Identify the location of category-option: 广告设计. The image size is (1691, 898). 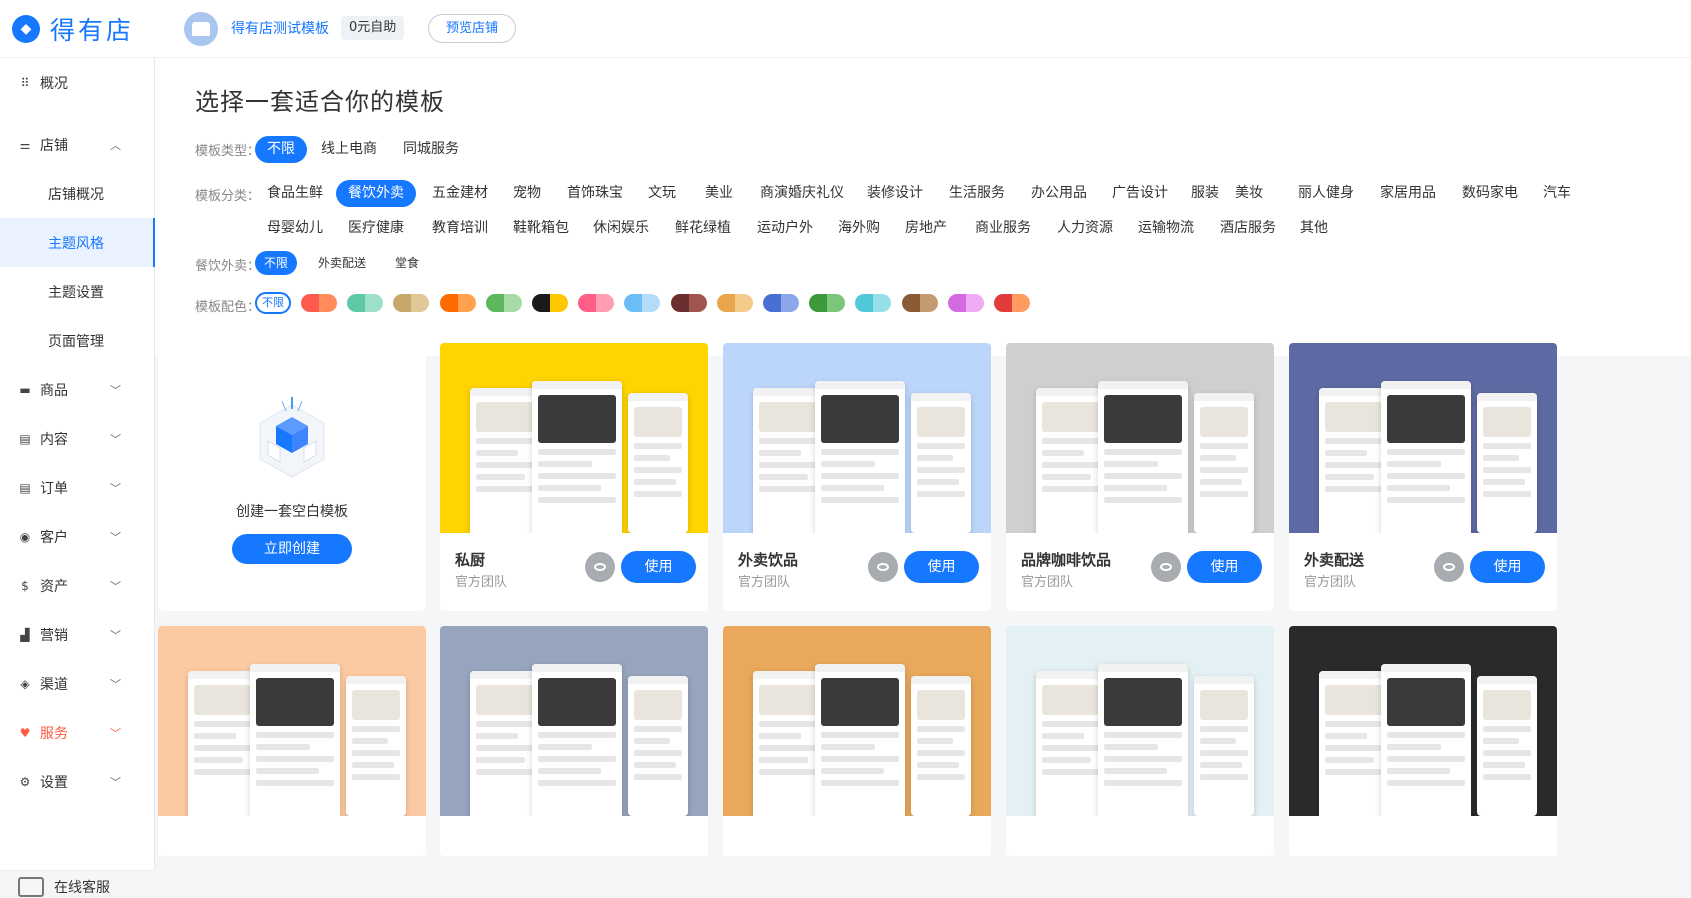
(1140, 193).